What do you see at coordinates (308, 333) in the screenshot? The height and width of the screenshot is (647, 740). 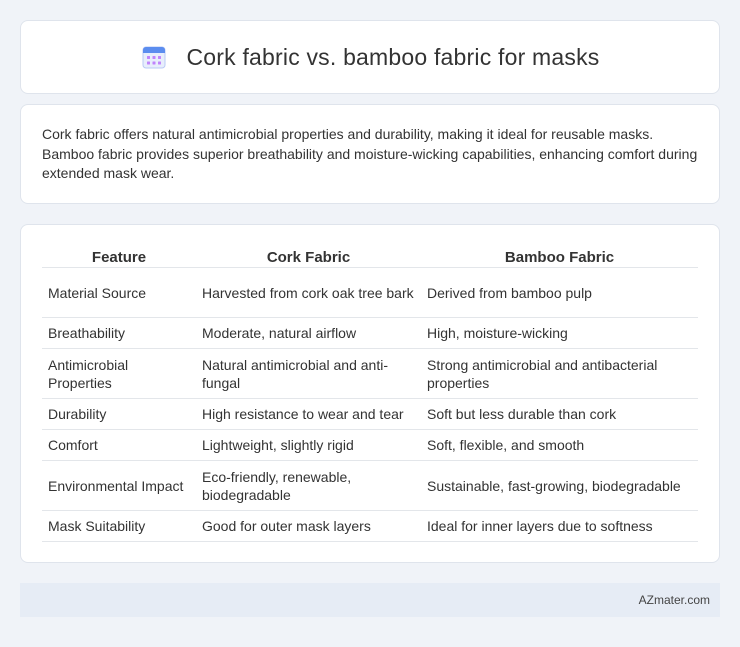 I see `cork-cell: Moderate, natural airflow` at bounding box center [308, 333].